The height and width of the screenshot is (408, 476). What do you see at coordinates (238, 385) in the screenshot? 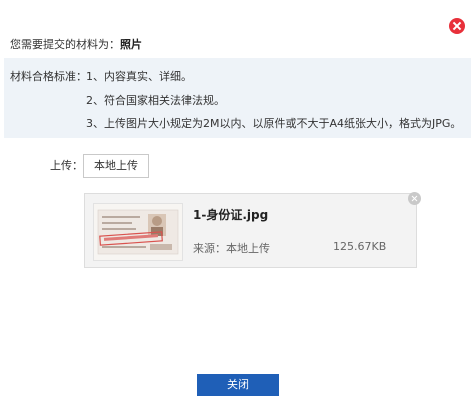
I see `close-button: 关闭` at bounding box center [238, 385].